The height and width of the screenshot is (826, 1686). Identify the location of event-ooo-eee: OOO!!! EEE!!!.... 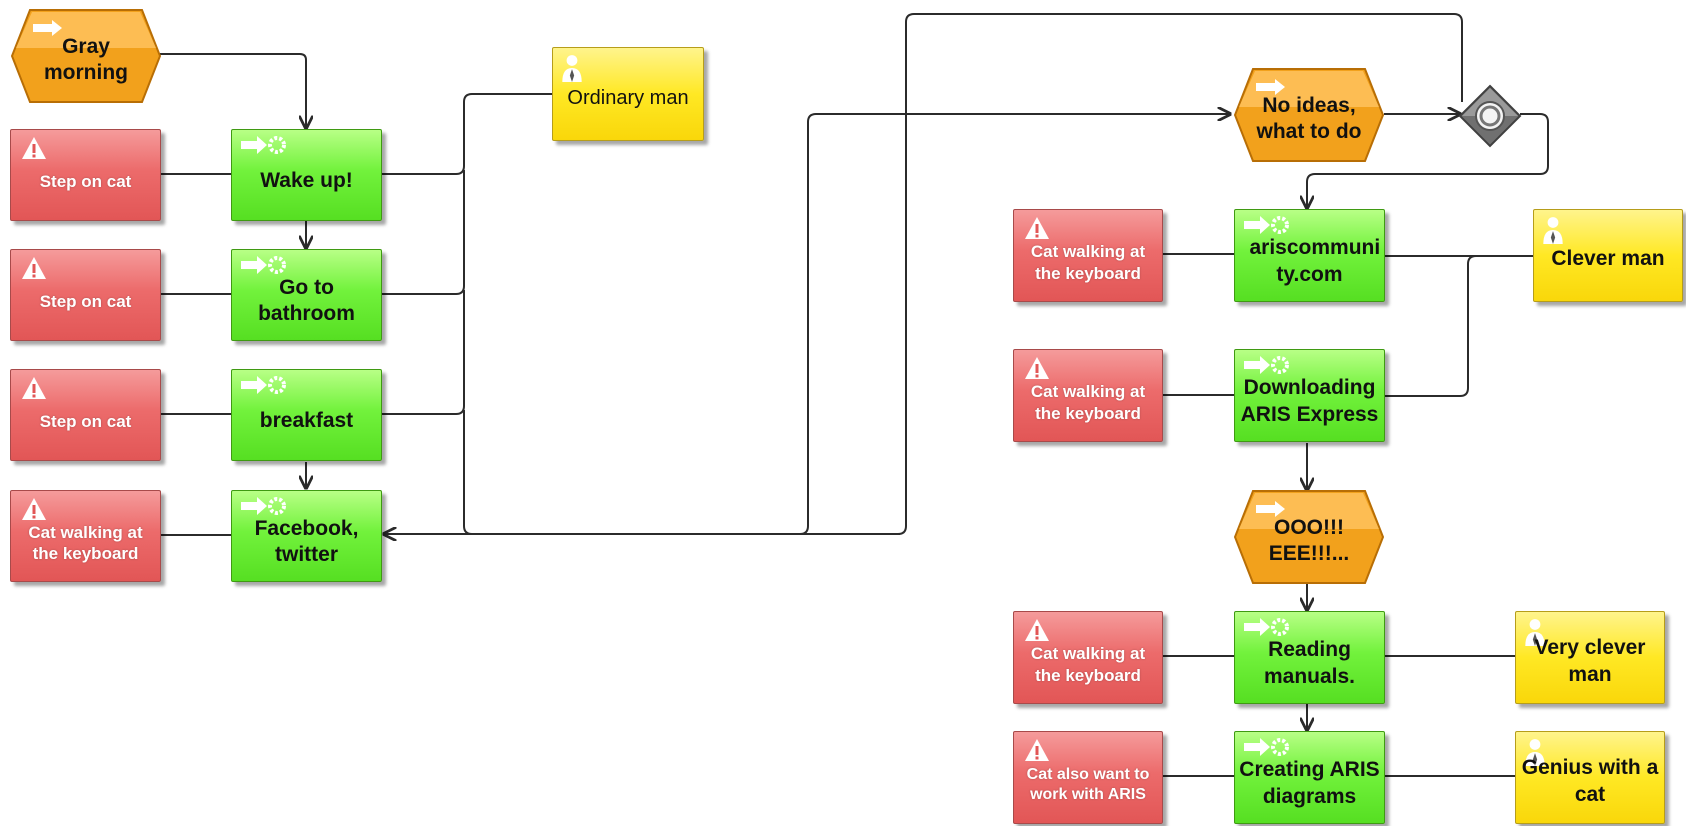
(1309, 537).